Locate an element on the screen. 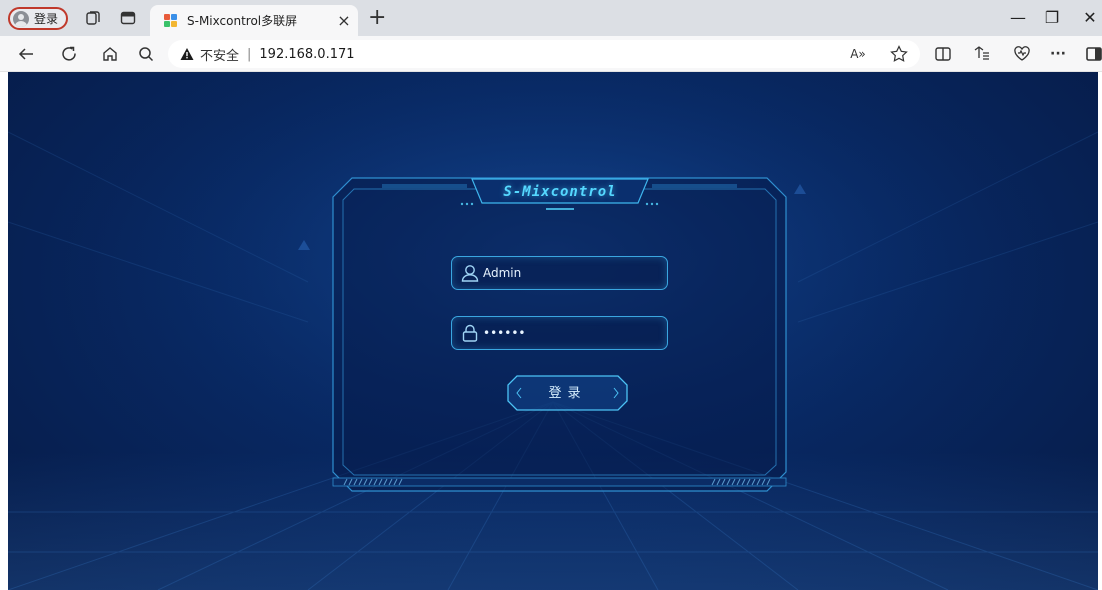  tab-actions-icon is located at coordinates (128, 18).